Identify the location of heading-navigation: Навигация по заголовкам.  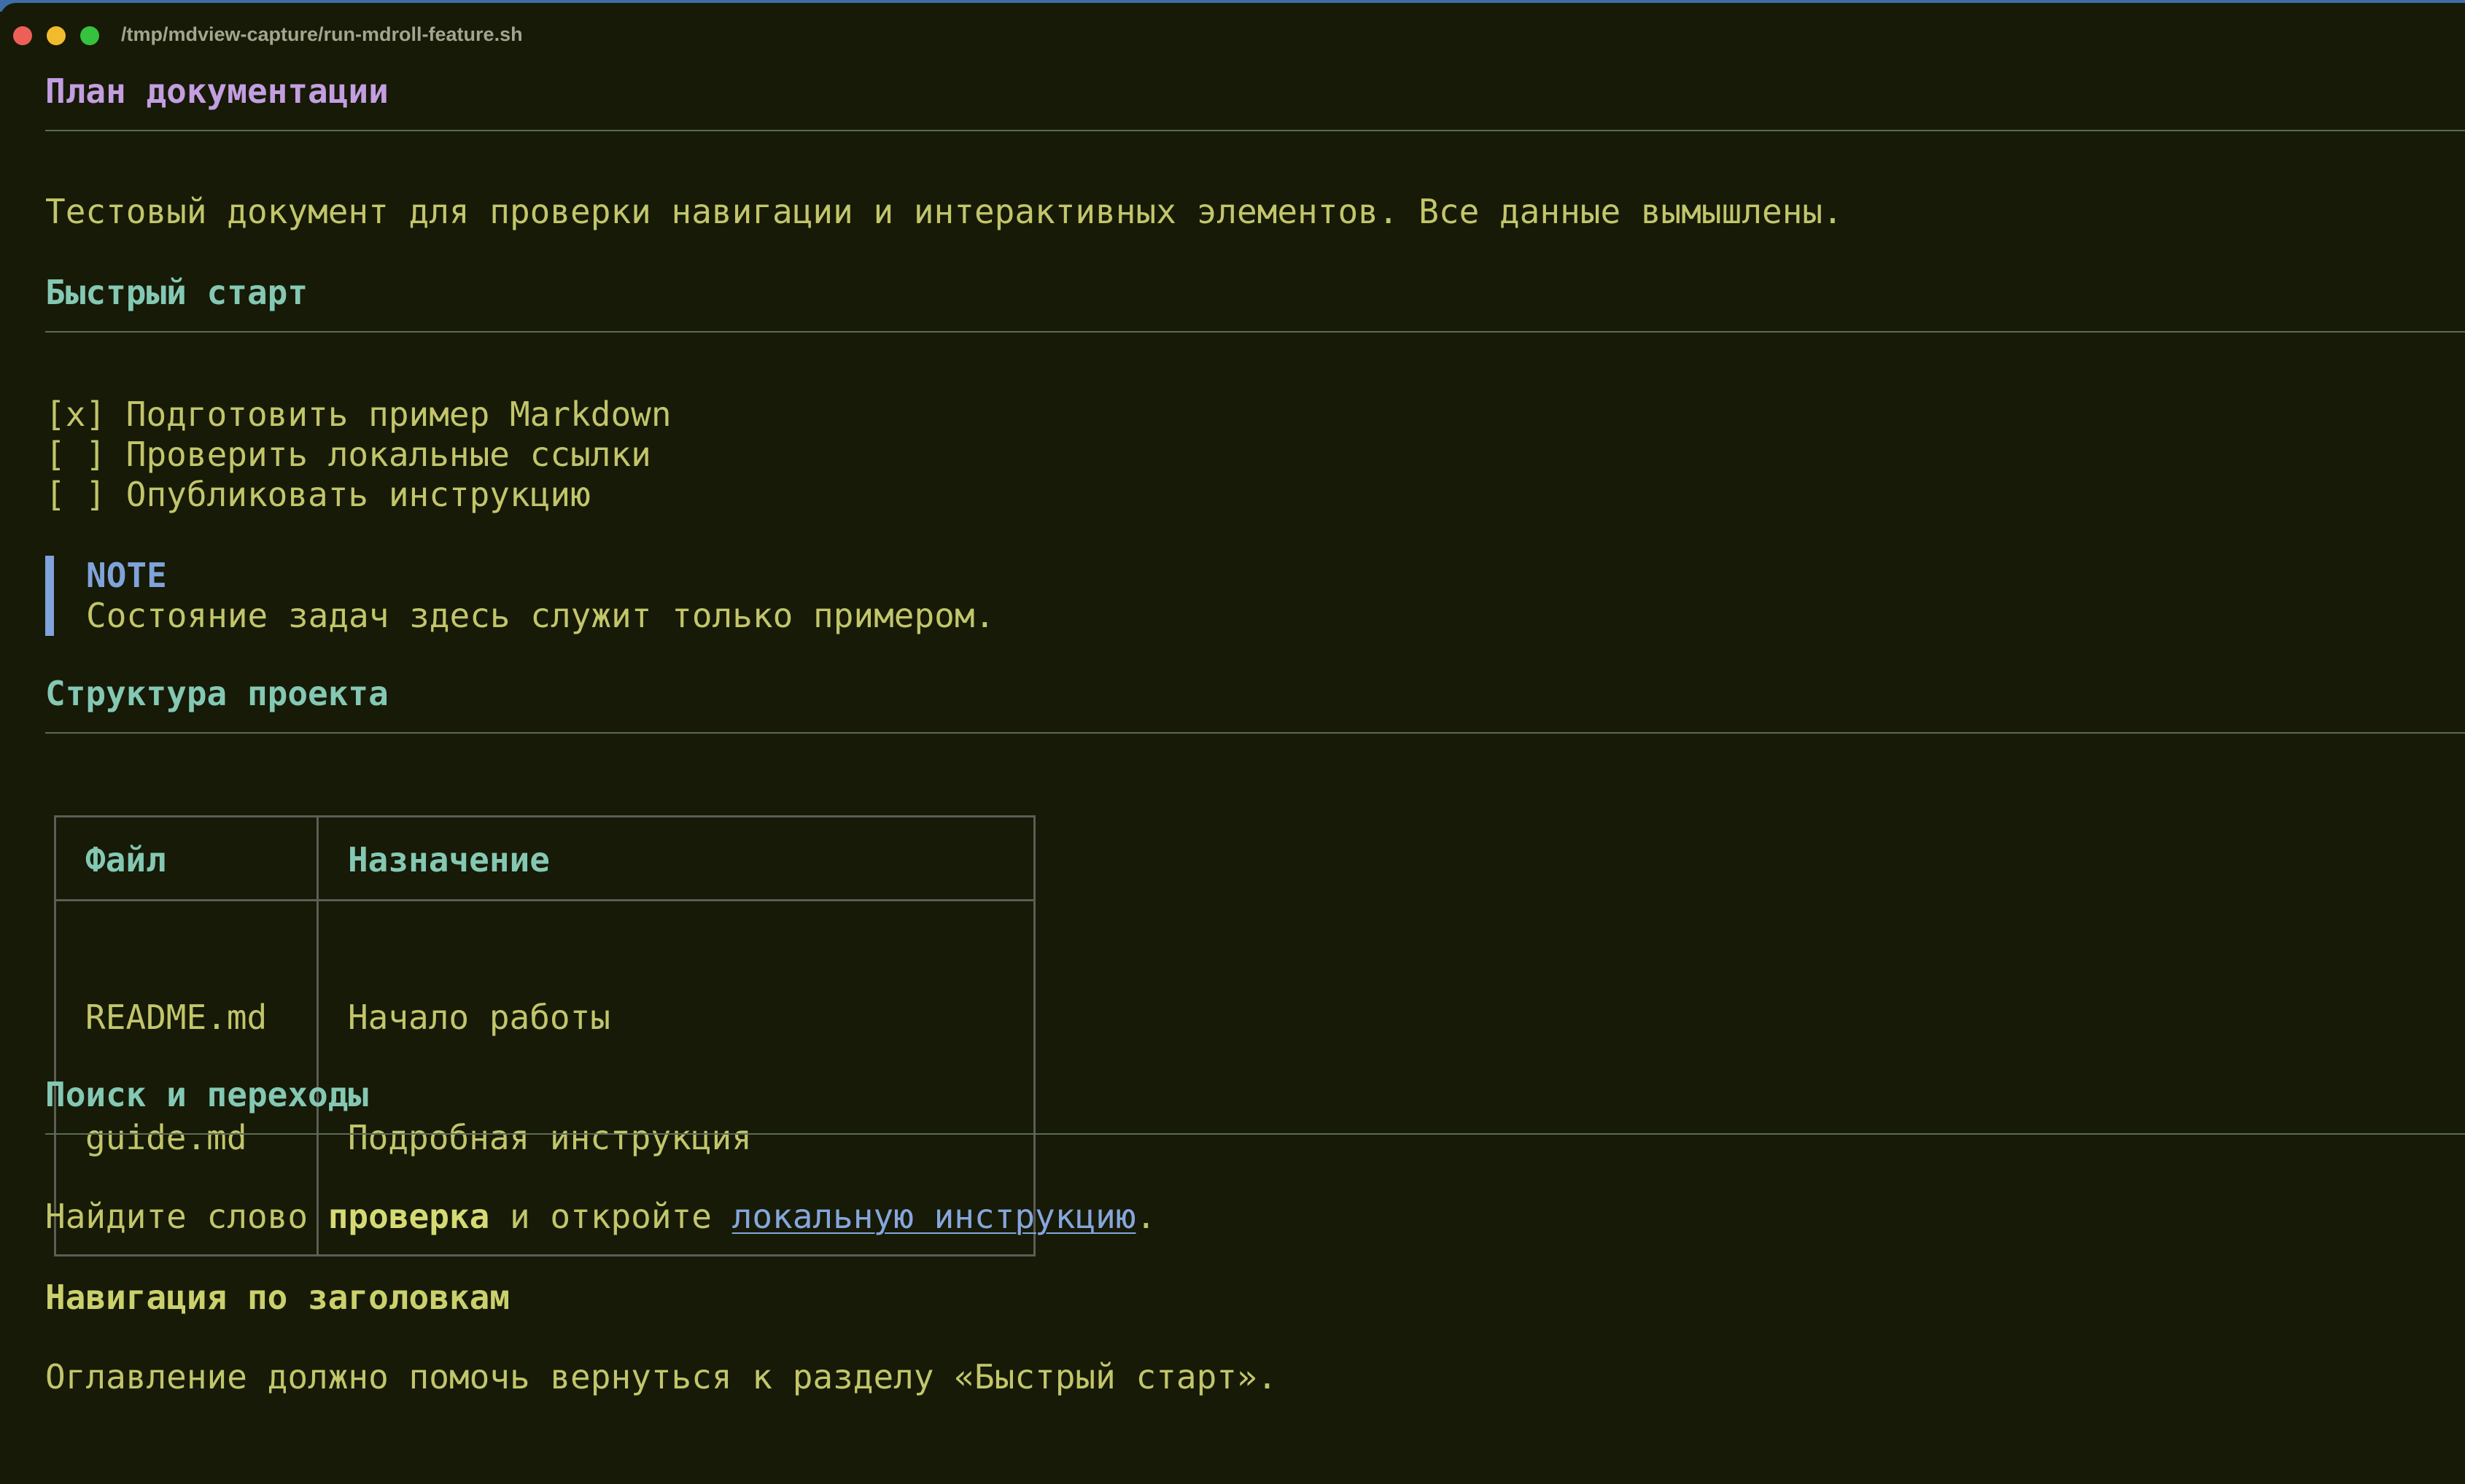
(277, 1297).